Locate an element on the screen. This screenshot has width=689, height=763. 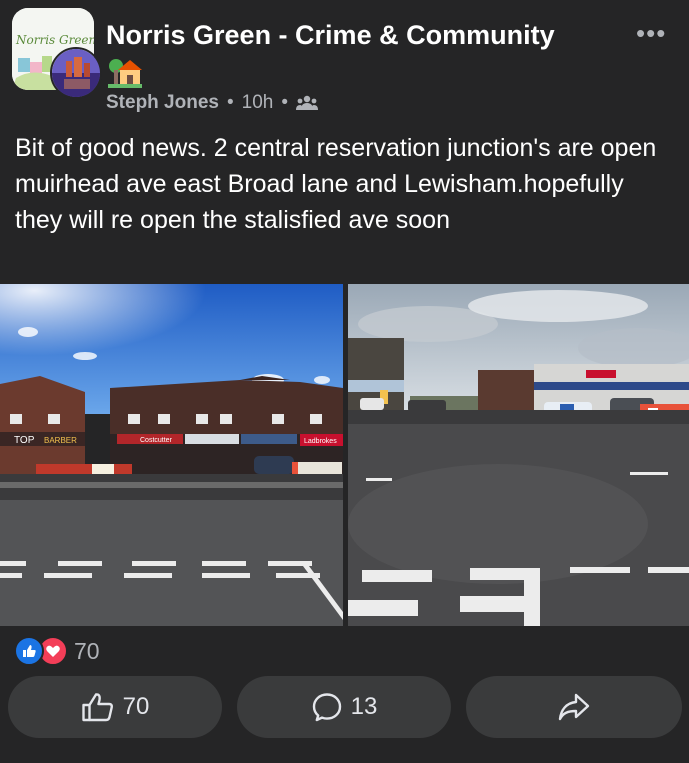
group-avatar-logo-text: Norris Green is located at coordinates (54, 40).